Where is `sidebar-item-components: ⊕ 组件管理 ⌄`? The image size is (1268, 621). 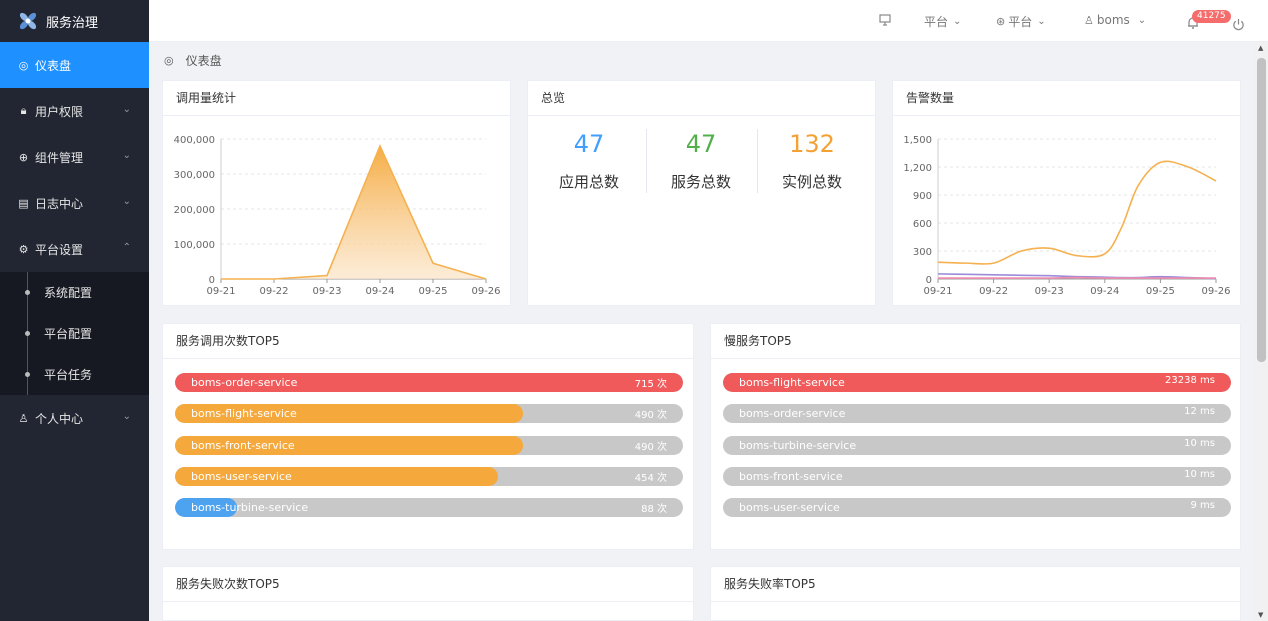 sidebar-item-components: ⊕ 组件管理 ⌄ is located at coordinates (74, 157).